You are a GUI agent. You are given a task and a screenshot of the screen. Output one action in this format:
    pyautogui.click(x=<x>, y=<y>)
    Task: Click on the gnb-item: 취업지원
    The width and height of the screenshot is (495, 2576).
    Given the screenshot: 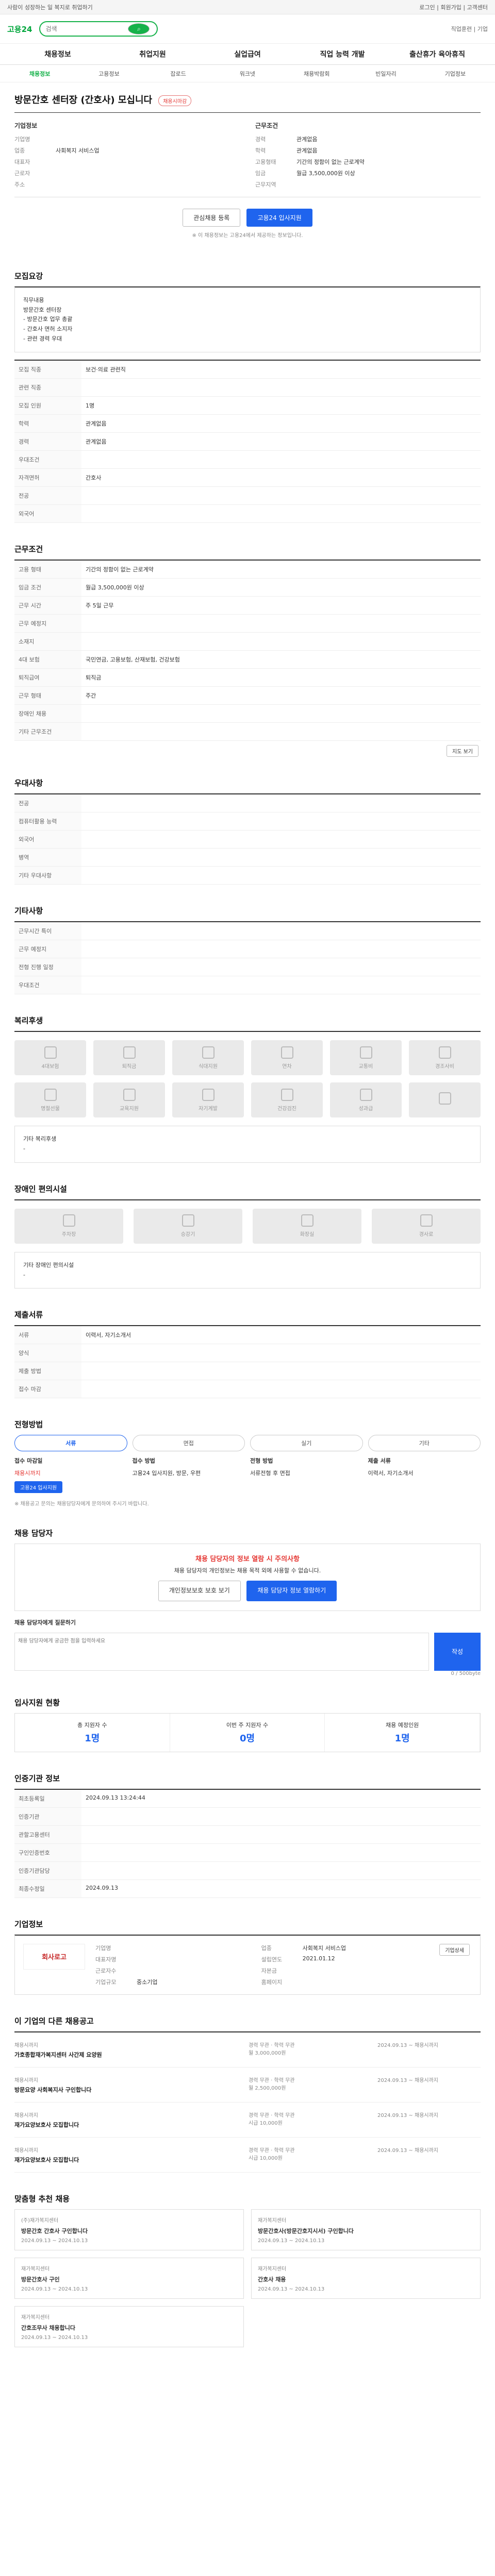 What is the action you would take?
    pyautogui.click(x=152, y=54)
    